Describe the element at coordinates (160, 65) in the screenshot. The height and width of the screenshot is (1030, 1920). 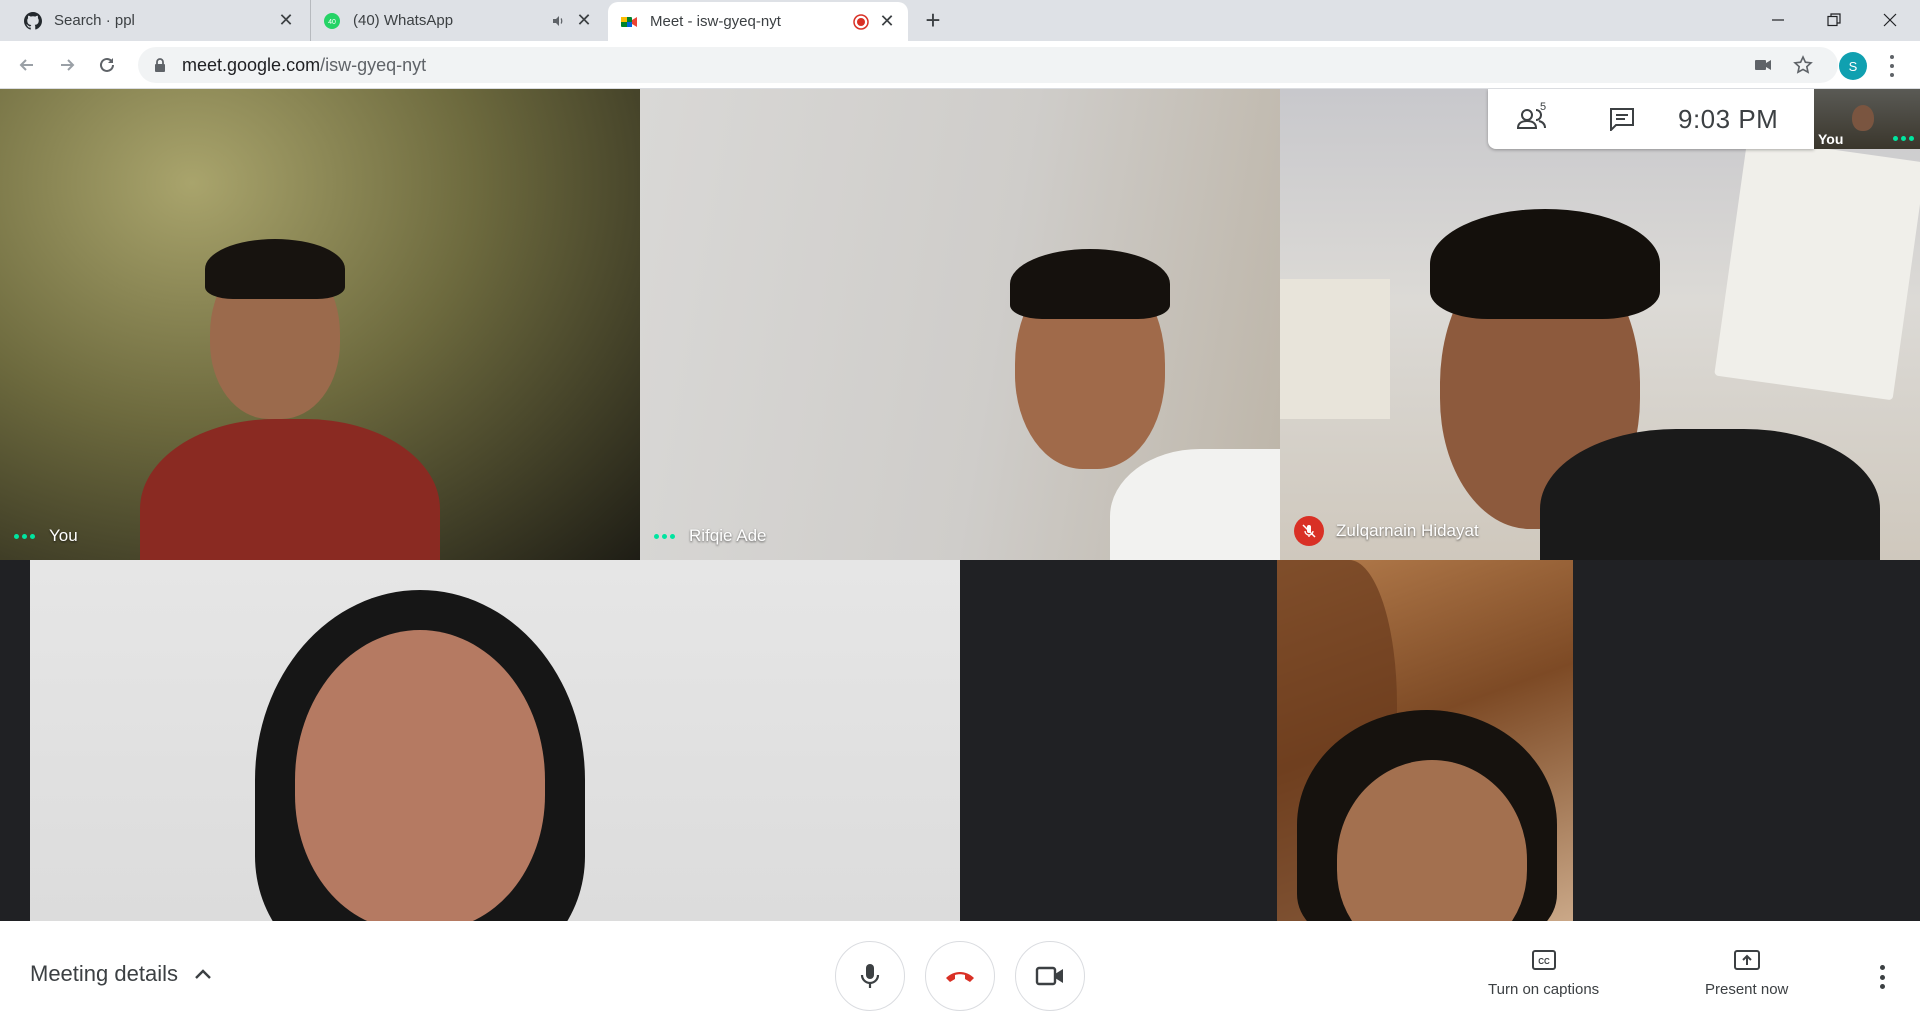
I see `lock-icon` at that location.